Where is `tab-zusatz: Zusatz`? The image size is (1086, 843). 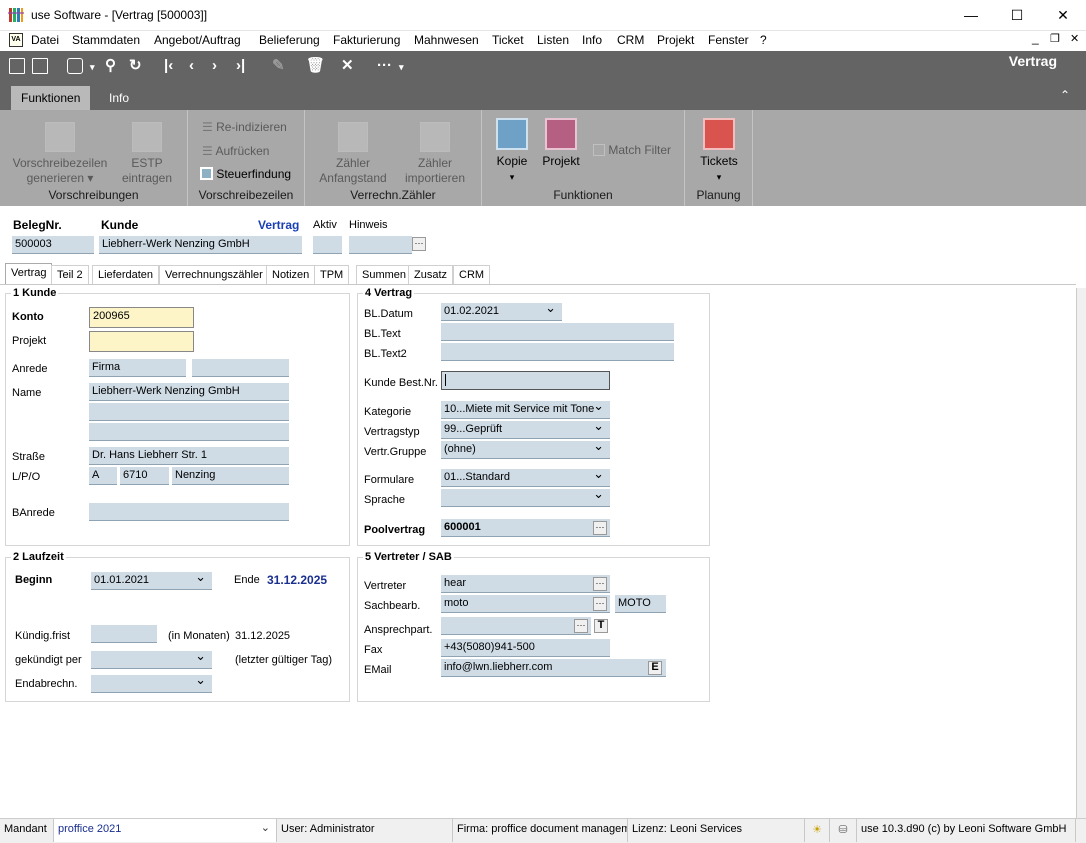
tab-zusatz: Zusatz is located at coordinates (431, 274).